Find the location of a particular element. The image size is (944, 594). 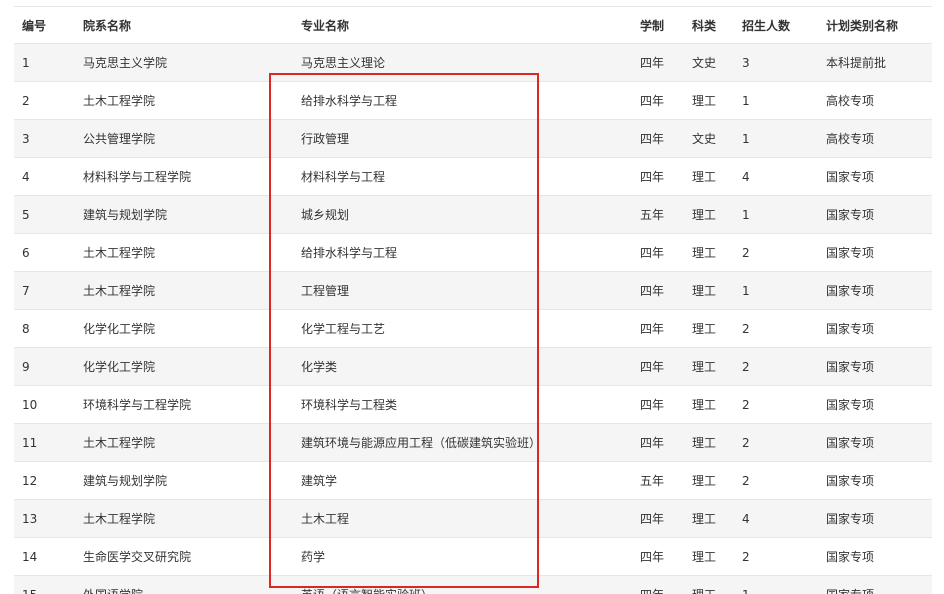

table-header: 编号 院系名称 专业名称 学制 科类 招生人数 计划类别名称 is located at coordinates (473, 25).